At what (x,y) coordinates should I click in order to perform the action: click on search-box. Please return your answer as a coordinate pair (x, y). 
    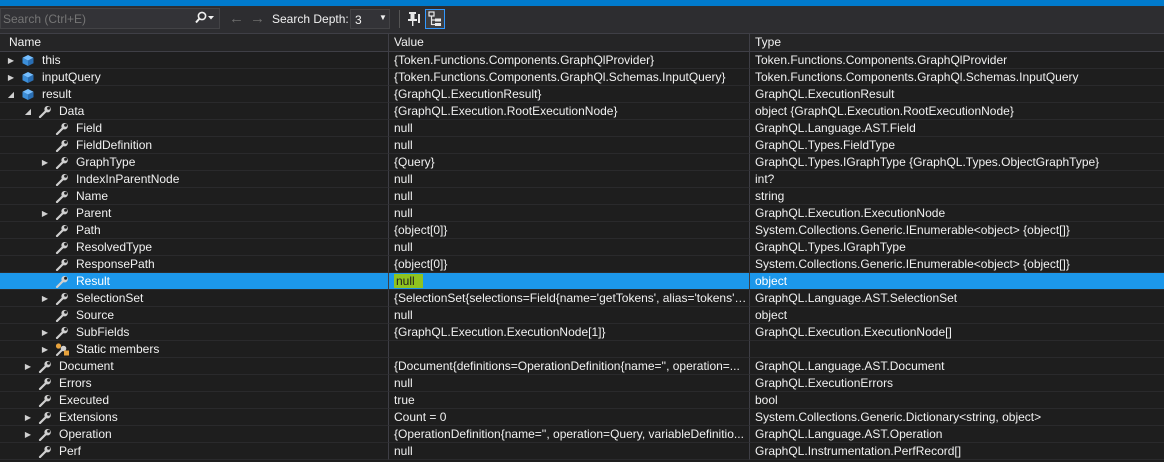
    Looking at the image, I should click on (110, 18).